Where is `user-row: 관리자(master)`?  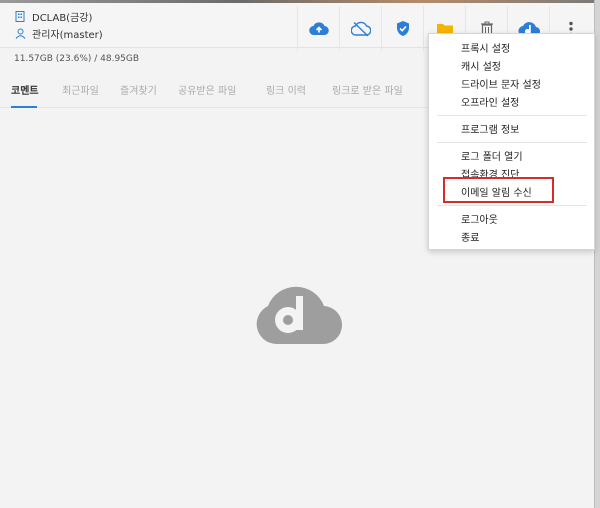 user-row: 관리자(master) is located at coordinates (58, 33).